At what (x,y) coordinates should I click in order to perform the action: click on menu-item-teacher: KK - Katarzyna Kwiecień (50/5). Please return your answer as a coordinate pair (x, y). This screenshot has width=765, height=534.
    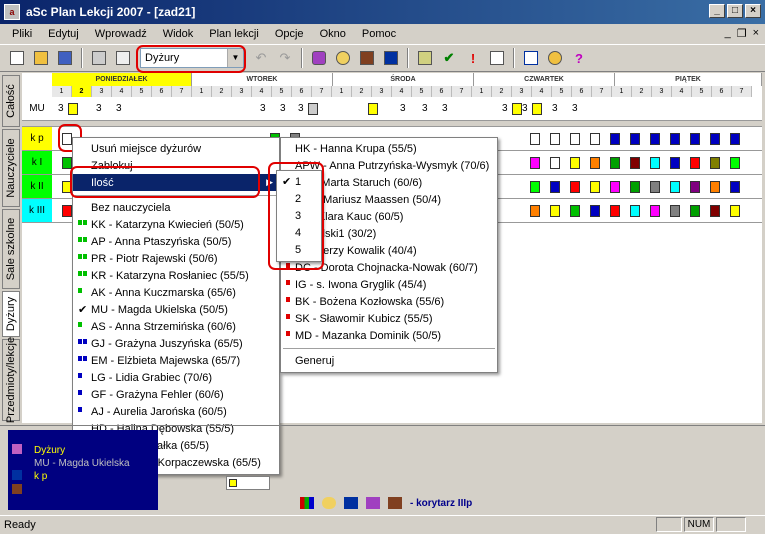
    Looking at the image, I should click on (176, 224).